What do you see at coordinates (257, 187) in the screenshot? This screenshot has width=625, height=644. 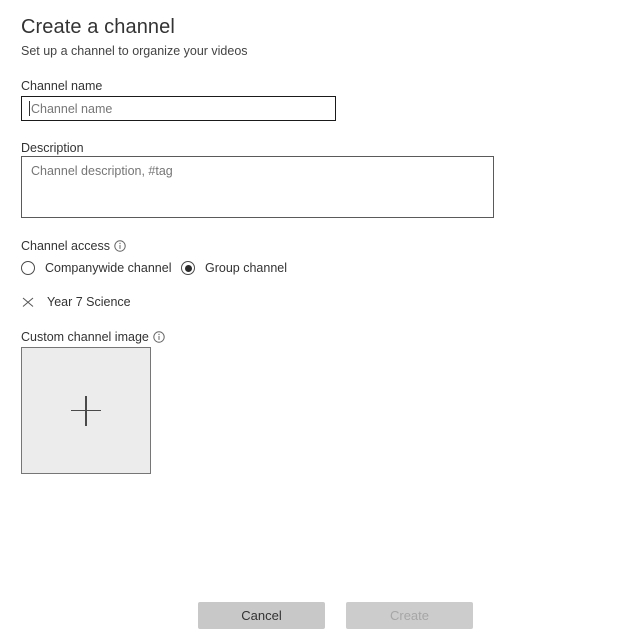 I see `description-input` at bounding box center [257, 187].